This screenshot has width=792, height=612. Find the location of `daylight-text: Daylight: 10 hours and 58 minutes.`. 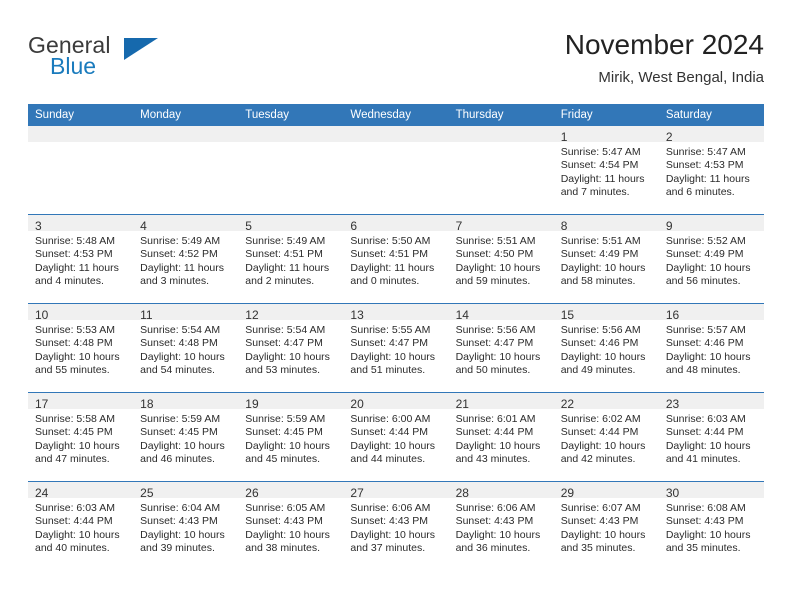

daylight-text: Daylight: 10 hours and 58 minutes. is located at coordinates (603, 274).